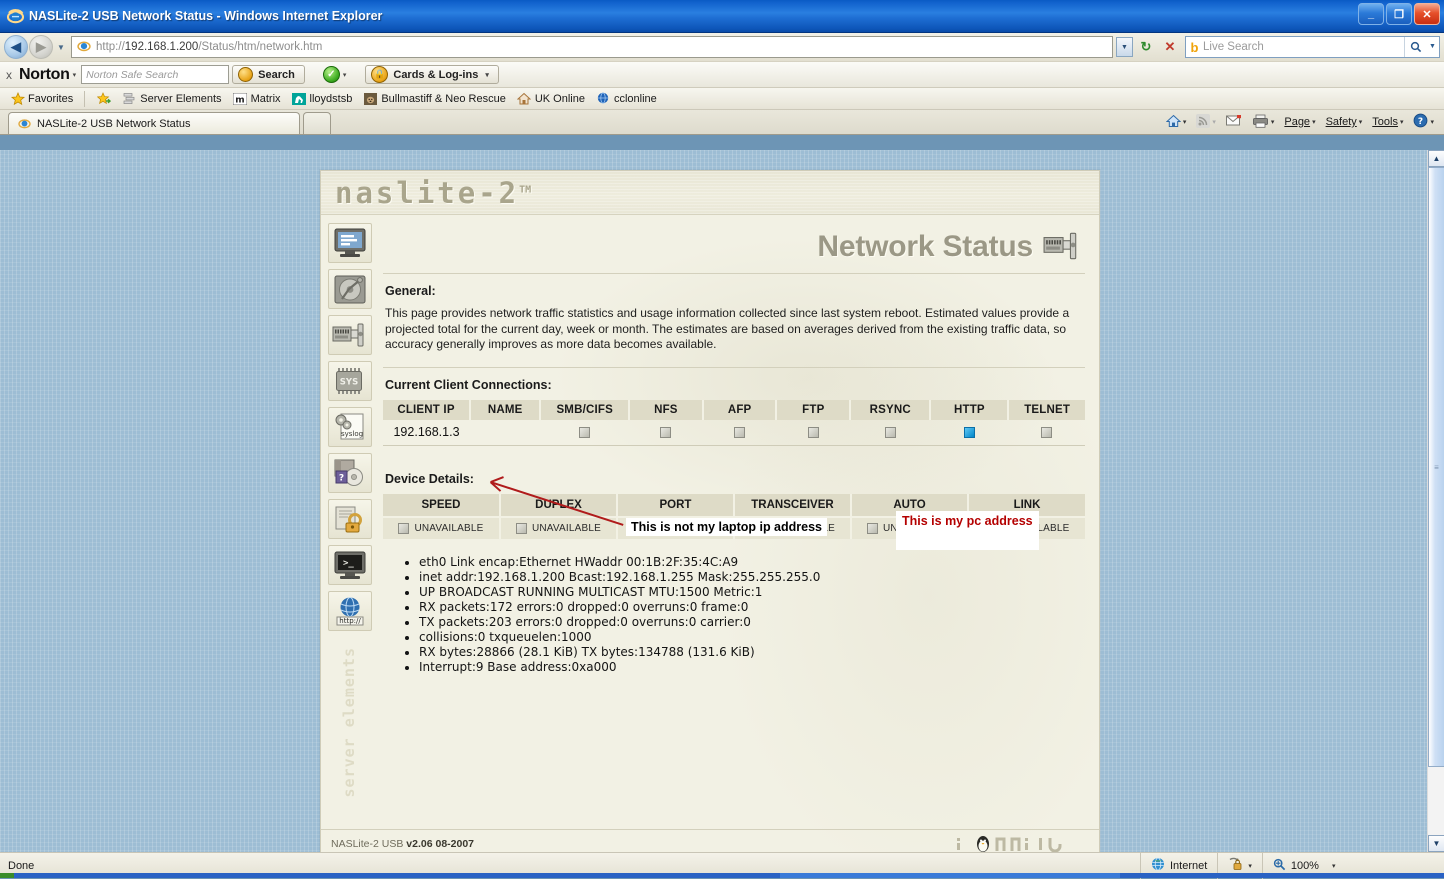  I want to click on maximize-button: ❐, so click(1399, 14).